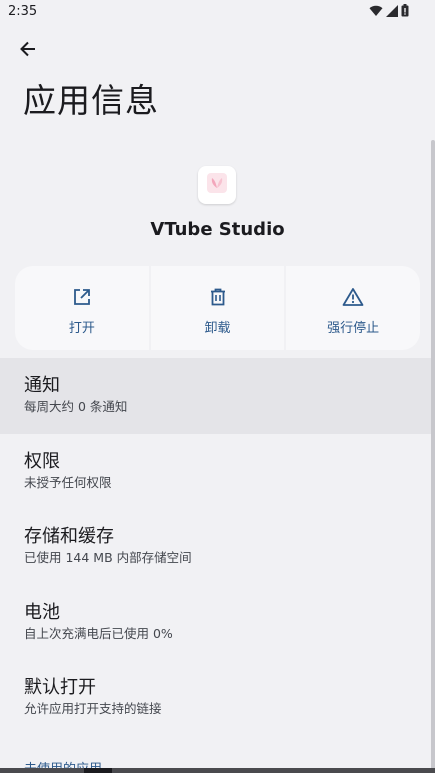 This screenshot has width=435, height=773. What do you see at coordinates (215, 396) in the screenshot?
I see `settings-item-notifications: 通知 每周大约 0 条通知` at bounding box center [215, 396].